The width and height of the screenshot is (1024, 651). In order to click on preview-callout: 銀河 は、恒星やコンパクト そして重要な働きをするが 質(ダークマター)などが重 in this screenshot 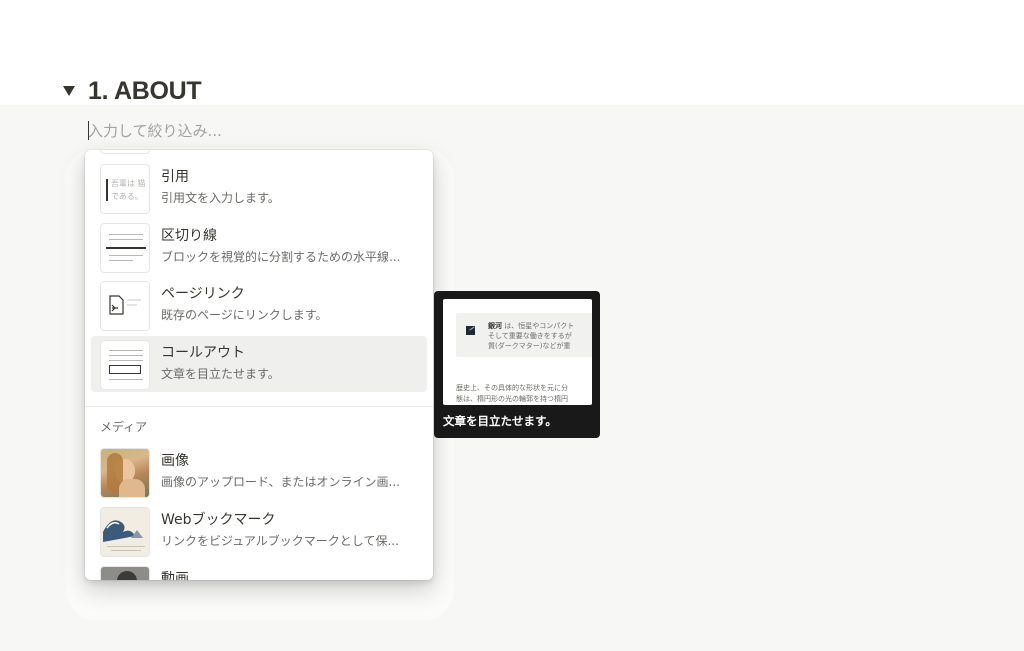, I will do `click(524, 335)`.